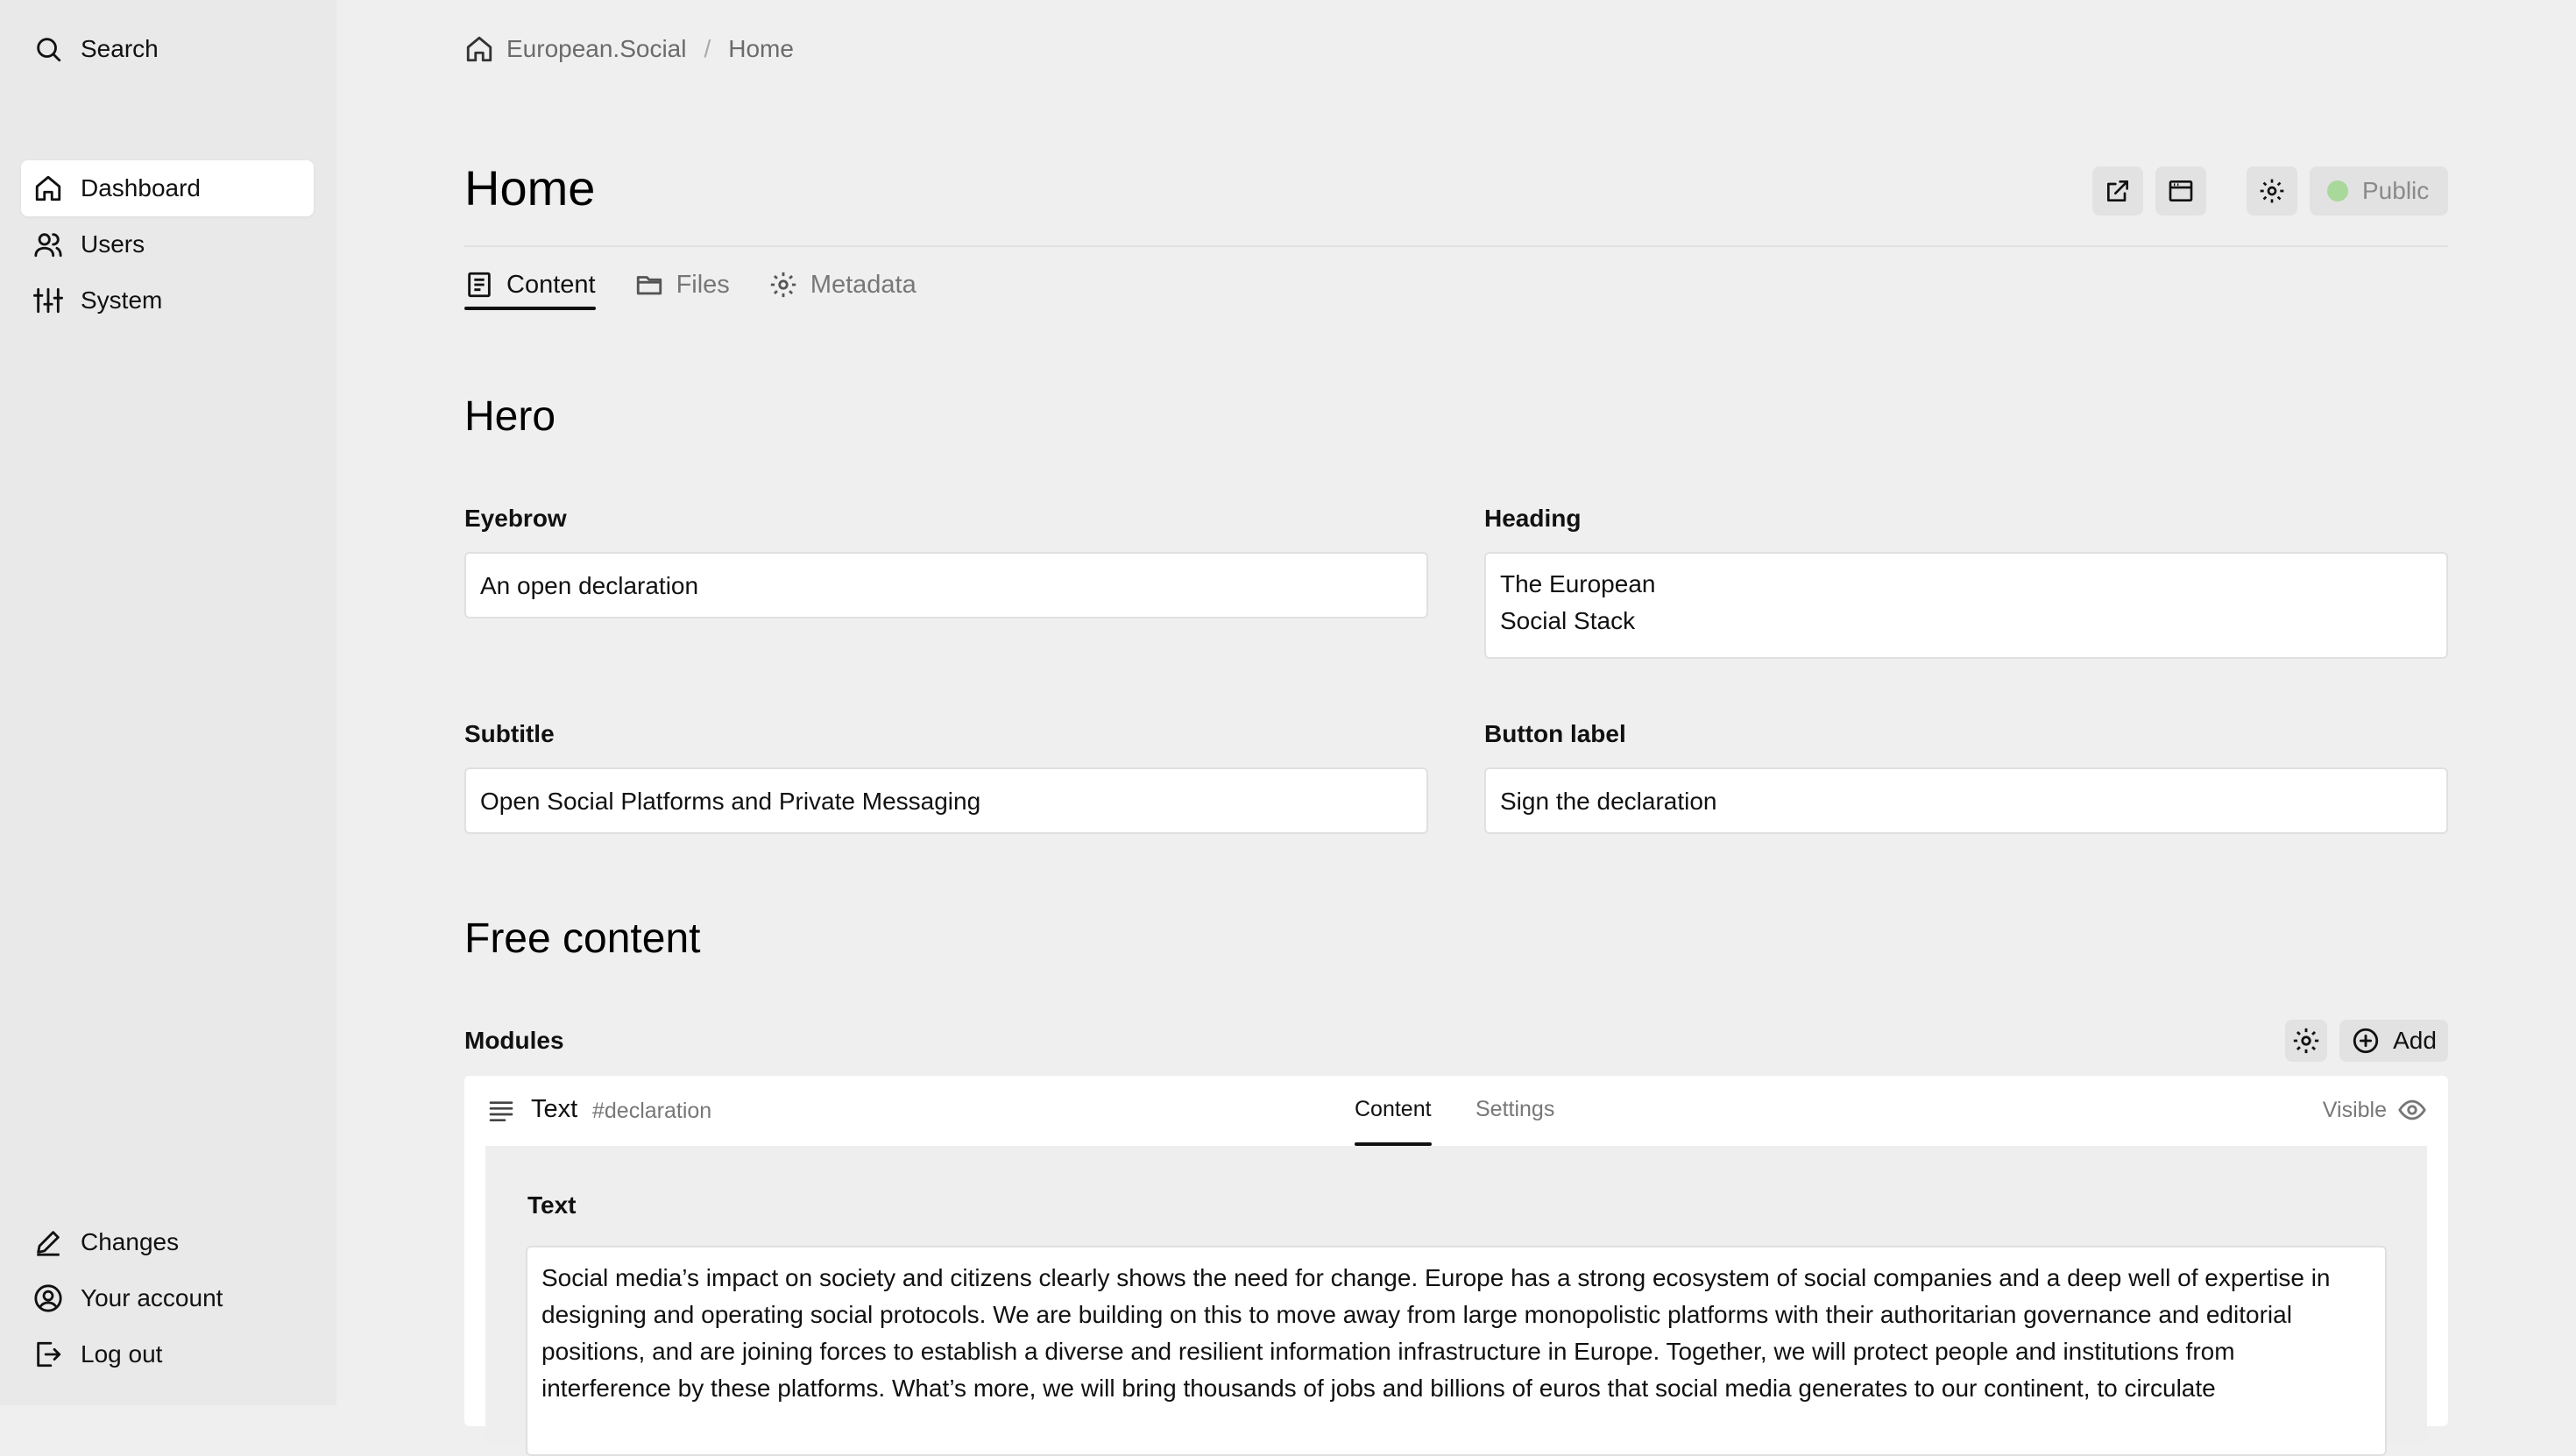  What do you see at coordinates (1966, 605) in the screenshot?
I see `heading-field: The European Social Stack` at bounding box center [1966, 605].